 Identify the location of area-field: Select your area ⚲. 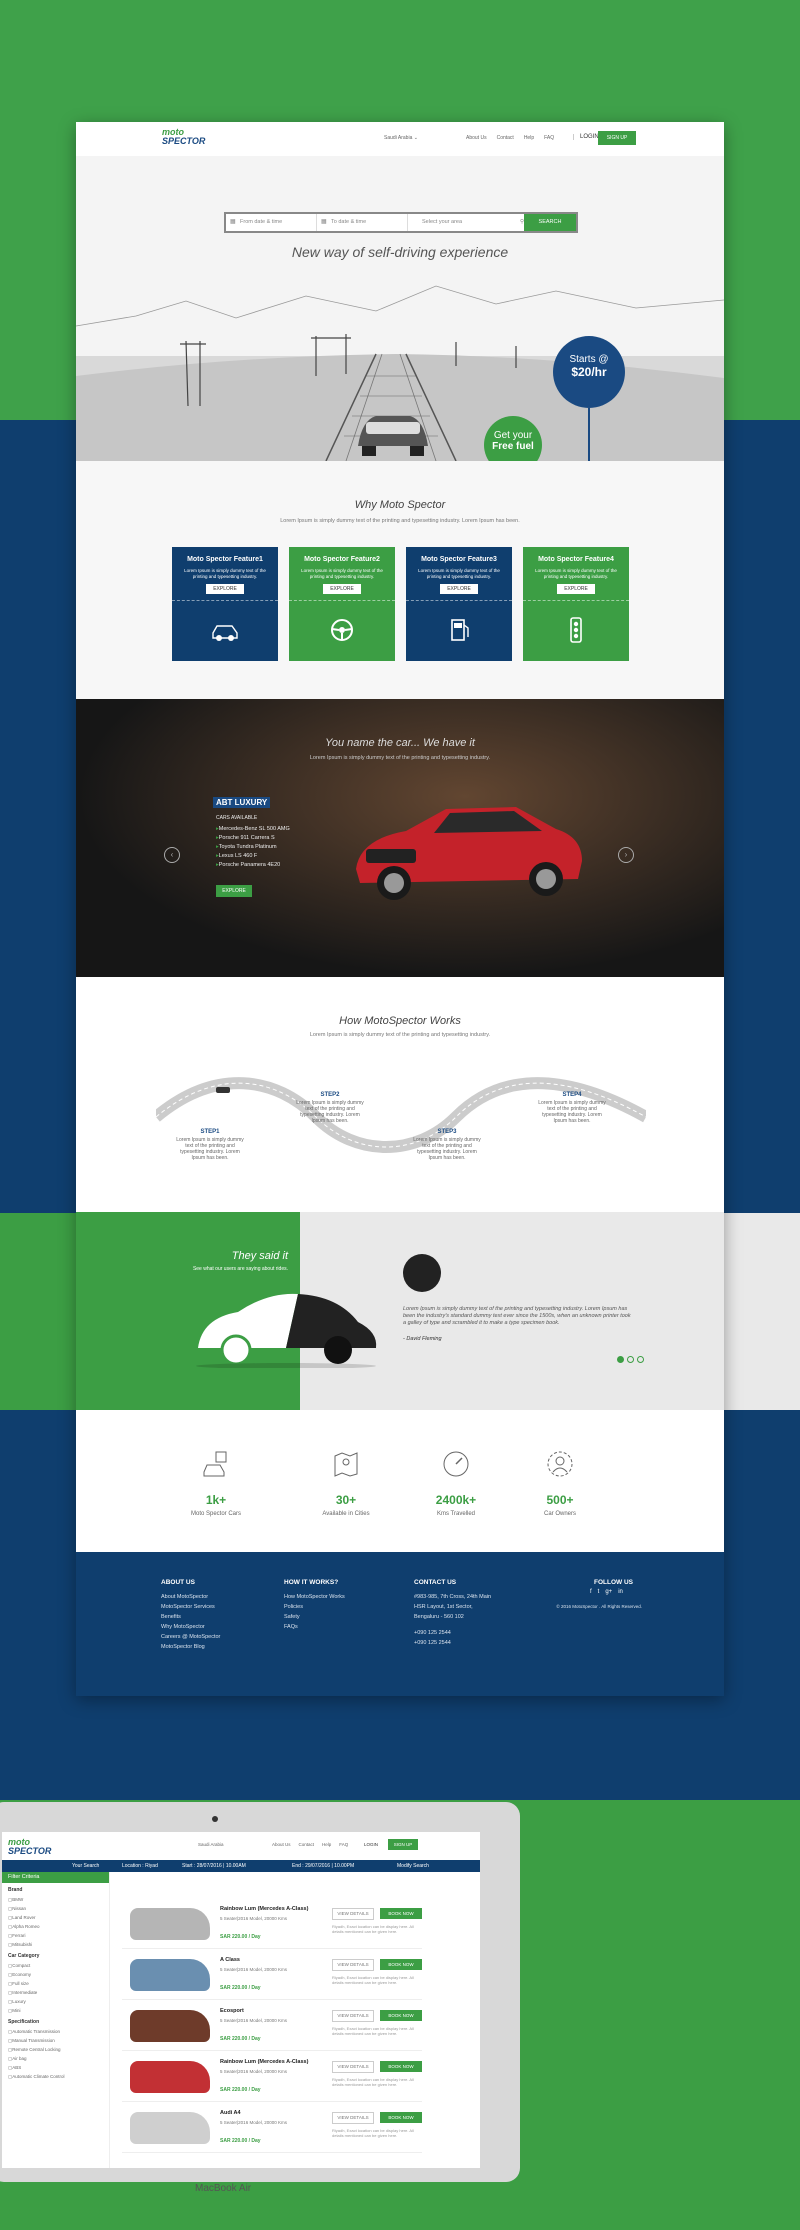
(466, 222).